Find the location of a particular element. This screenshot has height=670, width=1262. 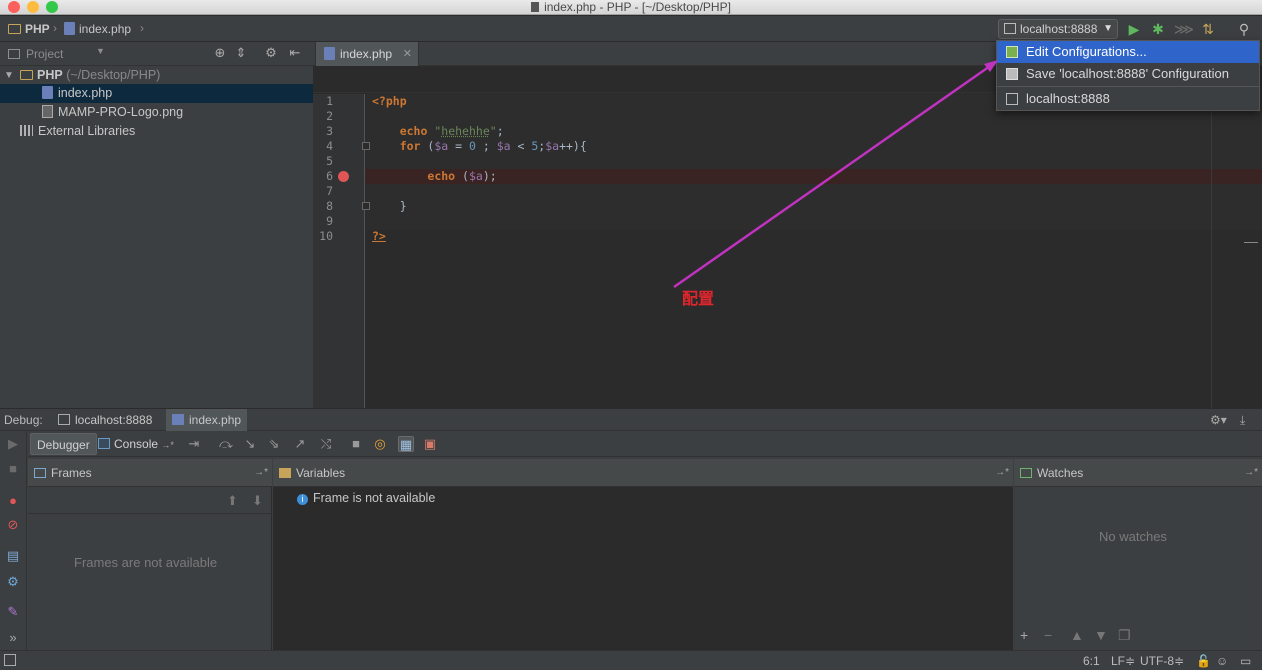

document-icon is located at coordinates (535, 7).